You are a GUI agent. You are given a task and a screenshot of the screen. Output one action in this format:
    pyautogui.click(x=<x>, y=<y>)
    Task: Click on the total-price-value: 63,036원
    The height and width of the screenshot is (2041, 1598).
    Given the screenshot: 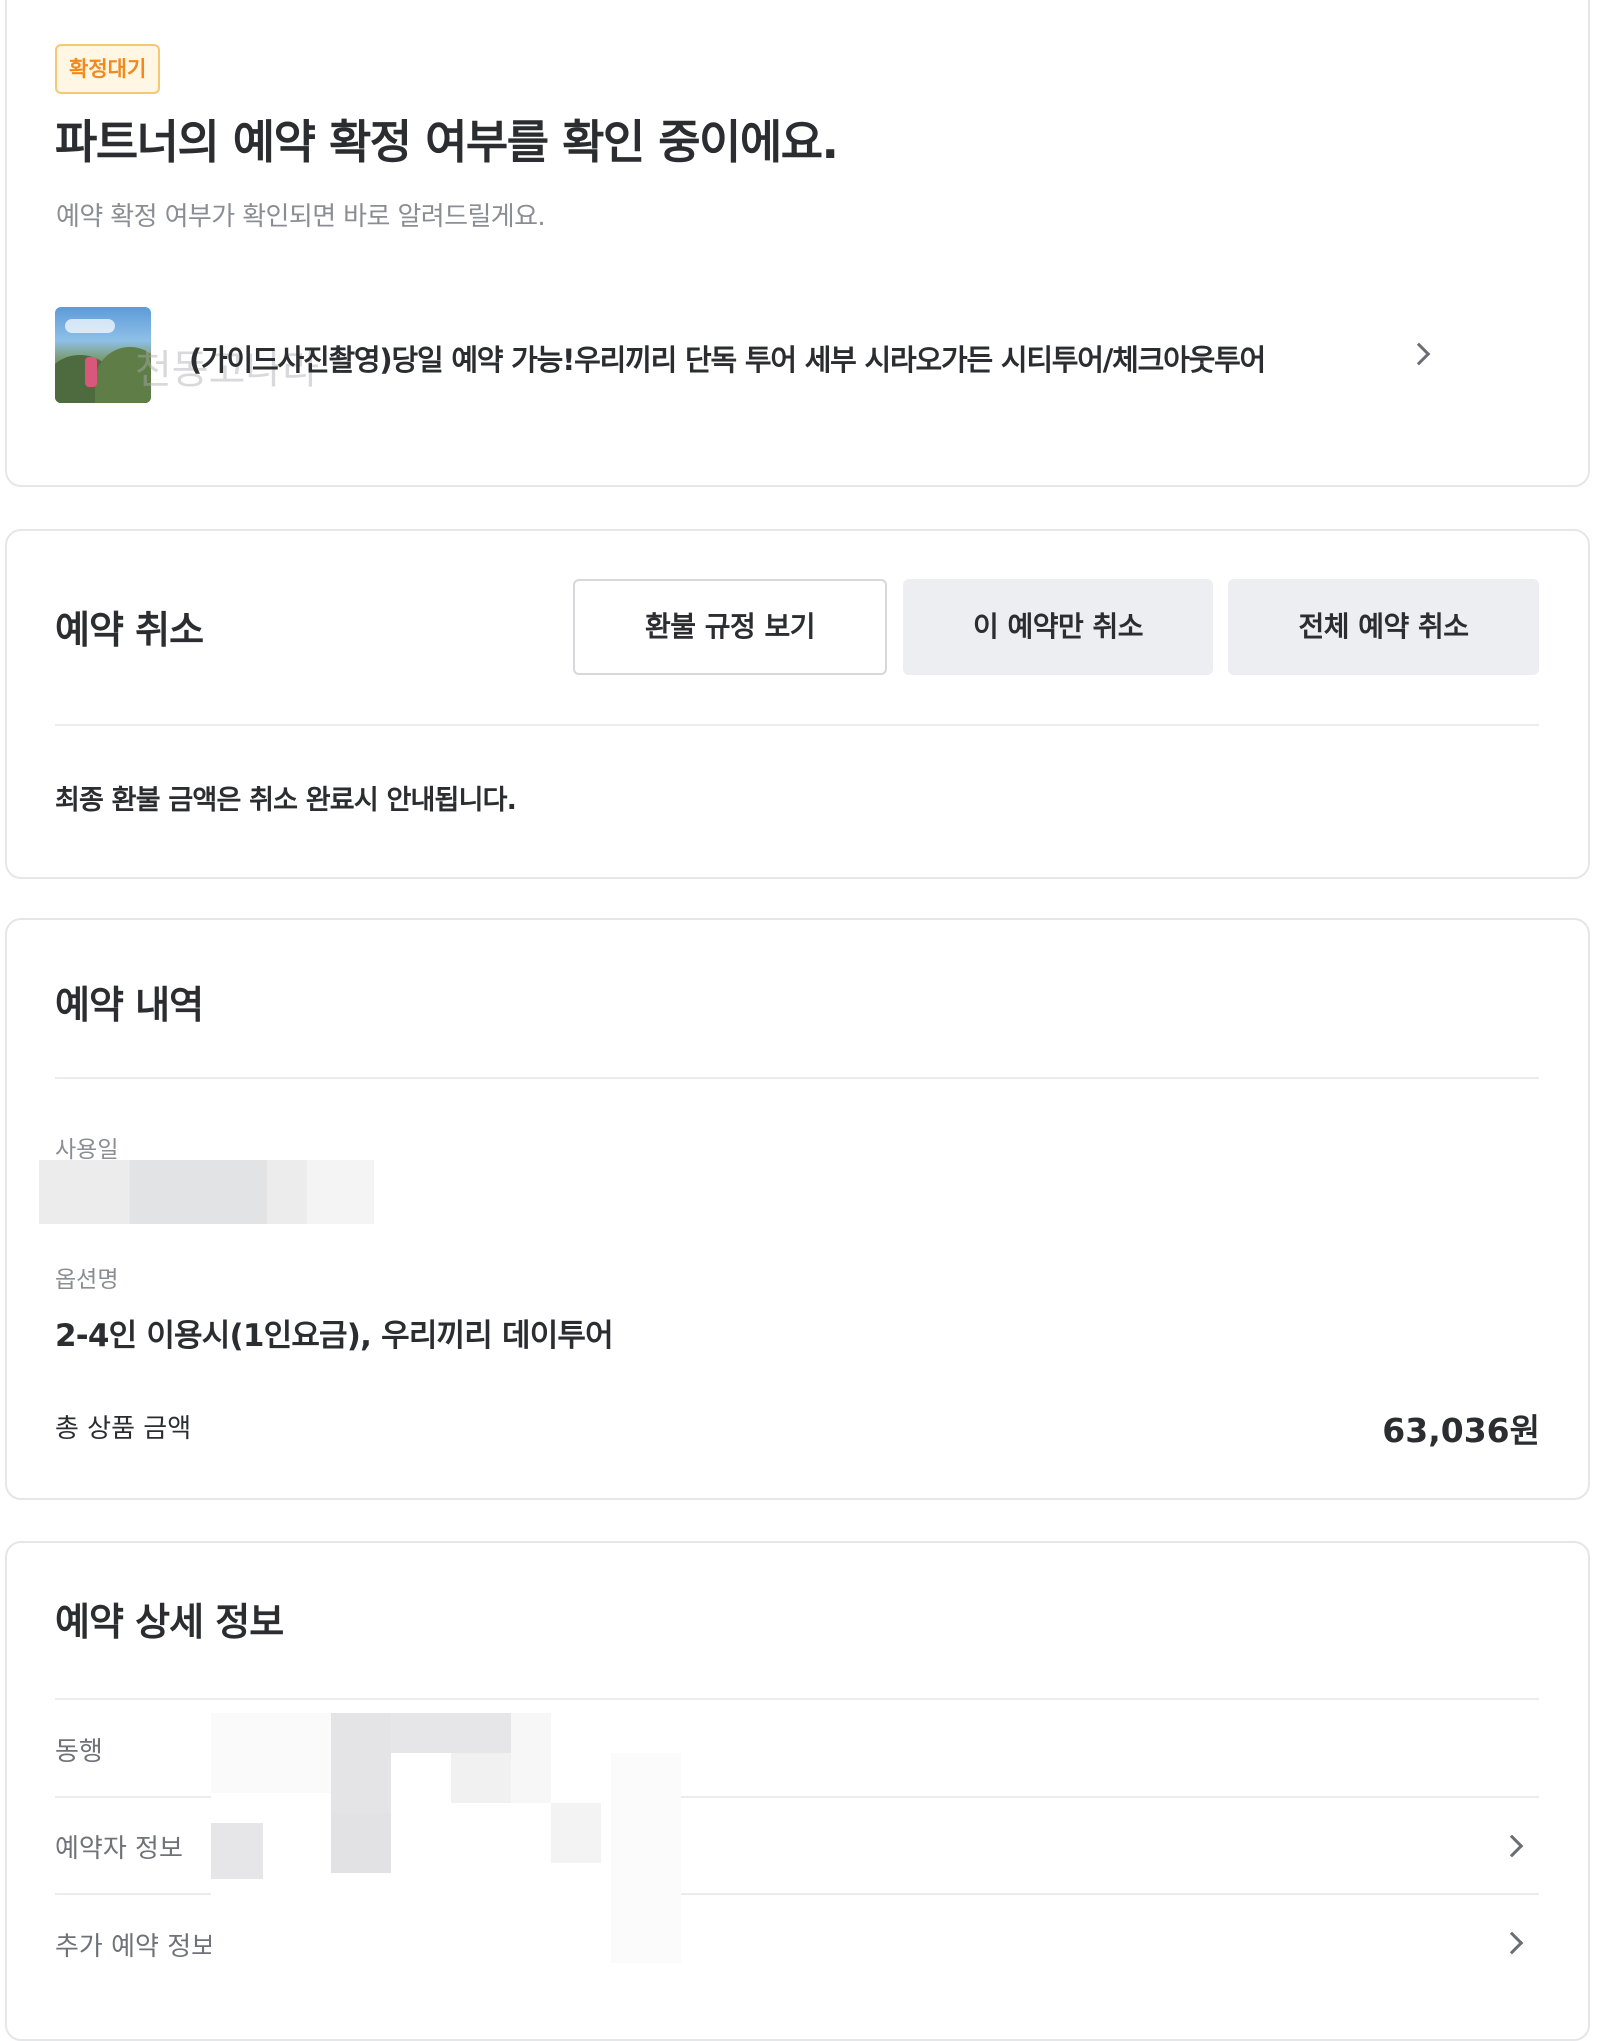 What is the action you would take?
    pyautogui.click(x=1461, y=1430)
    